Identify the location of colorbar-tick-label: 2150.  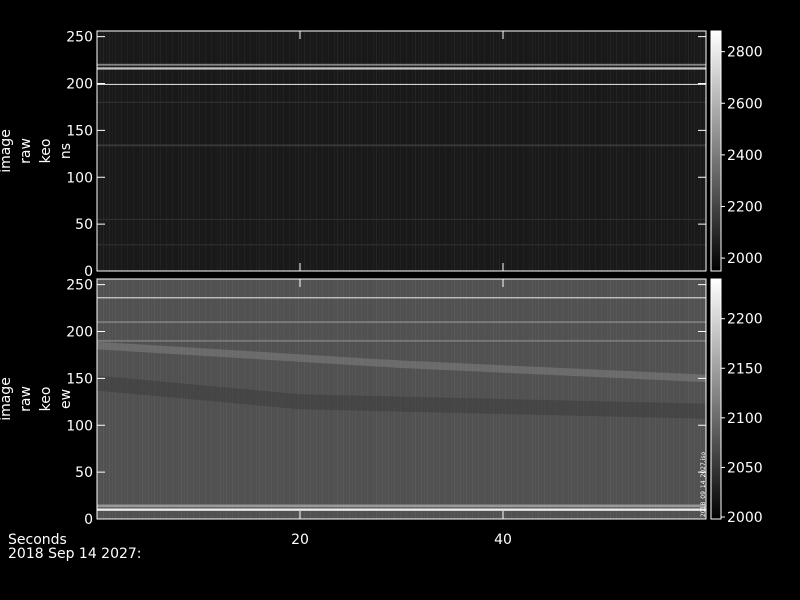
(745, 369).